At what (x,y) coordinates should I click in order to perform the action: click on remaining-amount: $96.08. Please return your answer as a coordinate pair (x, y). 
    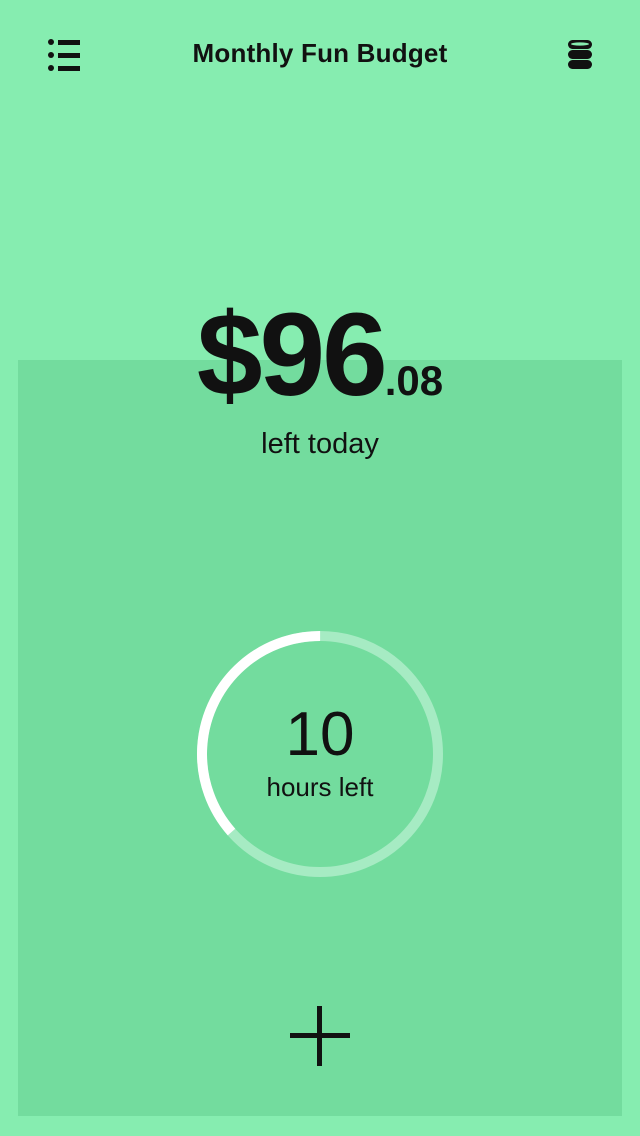
    Looking at the image, I should click on (320, 355).